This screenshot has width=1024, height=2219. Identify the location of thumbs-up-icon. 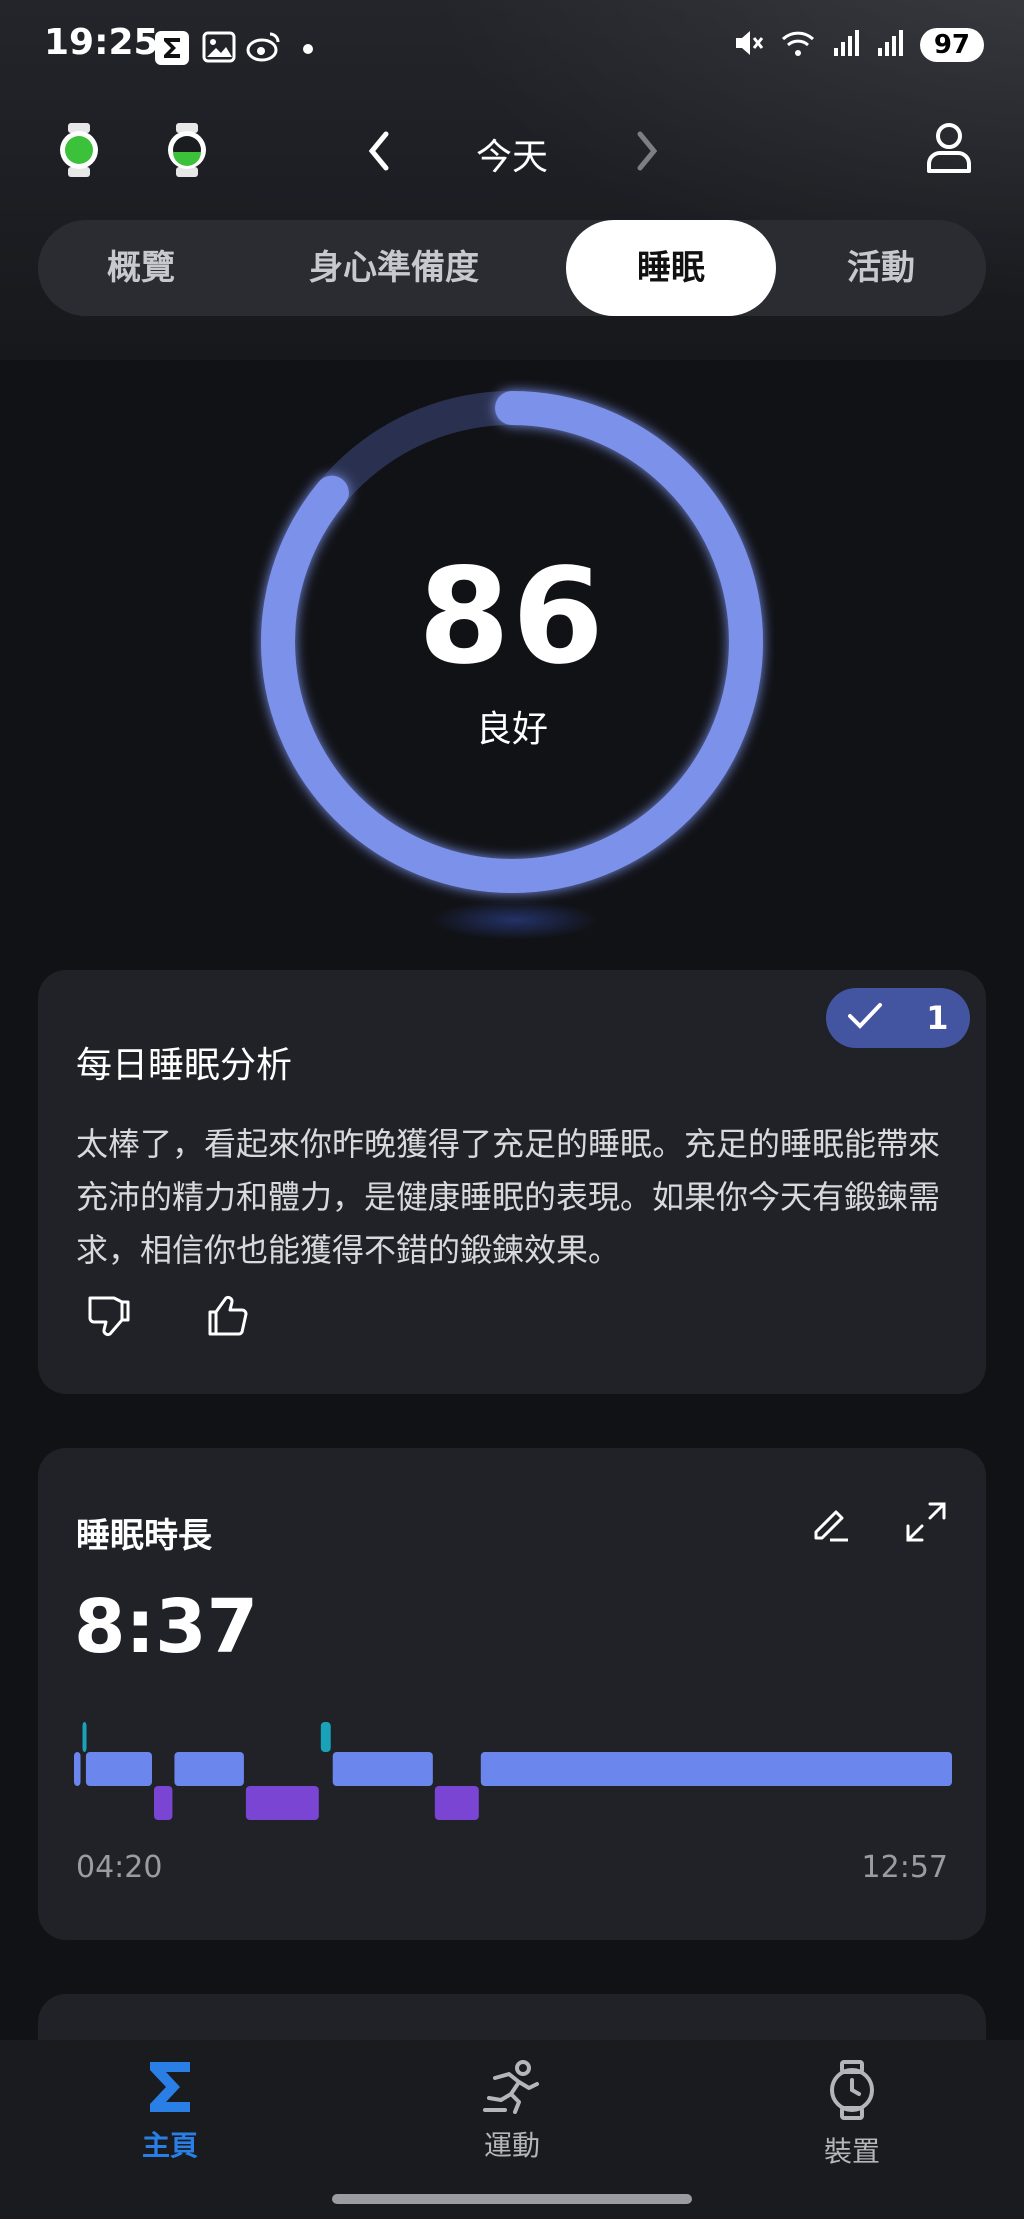
(228, 1318).